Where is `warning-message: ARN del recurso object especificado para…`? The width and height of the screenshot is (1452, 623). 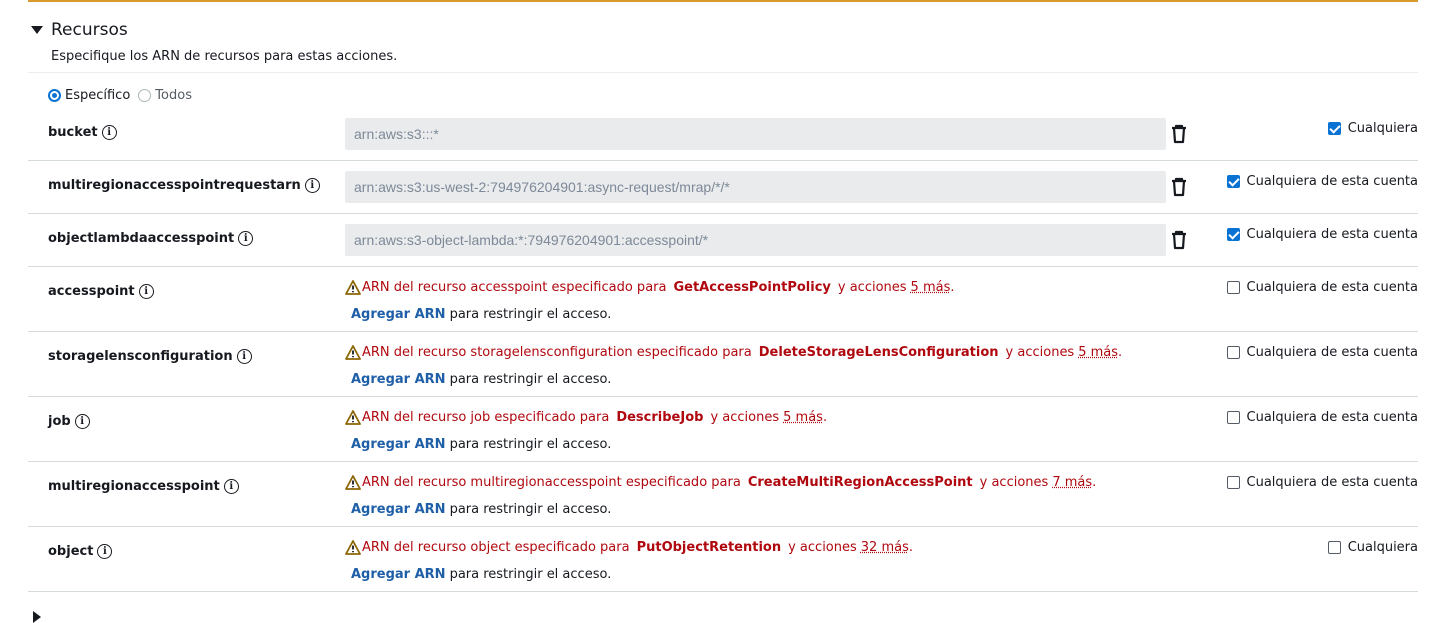 warning-message: ARN del recurso object especificado para… is located at coordinates (629, 547).